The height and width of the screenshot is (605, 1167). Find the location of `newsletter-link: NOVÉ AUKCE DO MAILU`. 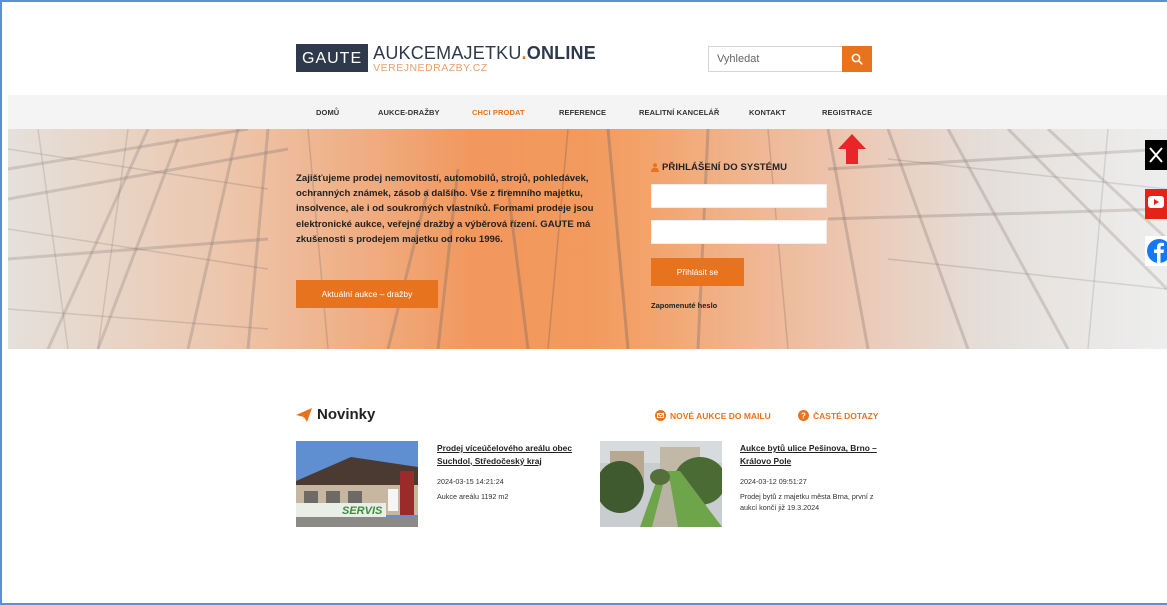

newsletter-link: NOVÉ AUKCE DO MAILU is located at coordinates (713, 415).